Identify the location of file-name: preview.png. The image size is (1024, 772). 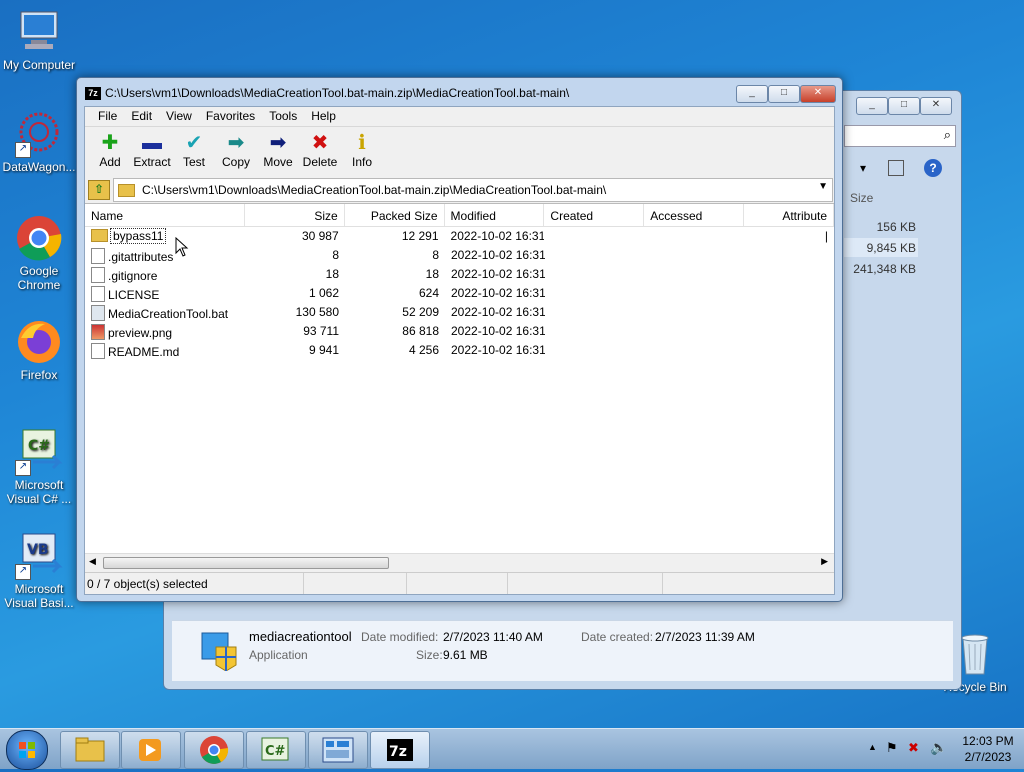
(140, 333).